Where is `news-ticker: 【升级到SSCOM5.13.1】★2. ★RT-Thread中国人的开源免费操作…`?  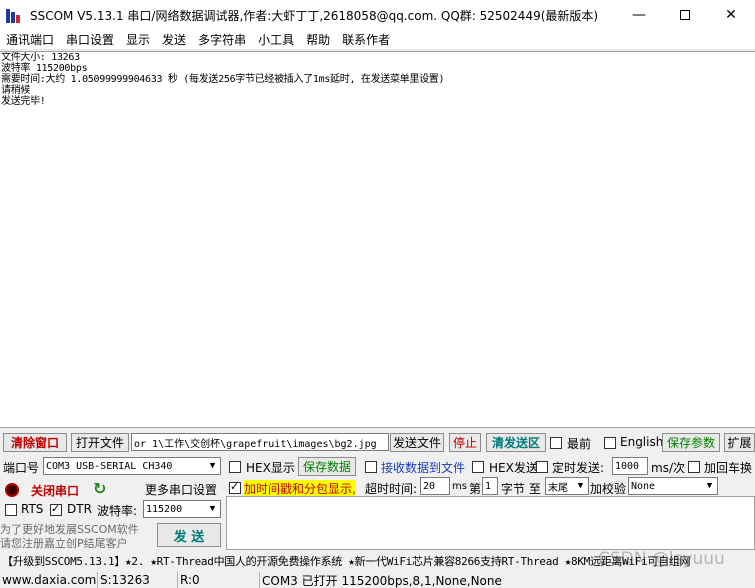 news-ticker: 【升级到SSCOM5.13.1】★2. ★RT-Thread中国人的开源免费操作… is located at coordinates (377, 561).